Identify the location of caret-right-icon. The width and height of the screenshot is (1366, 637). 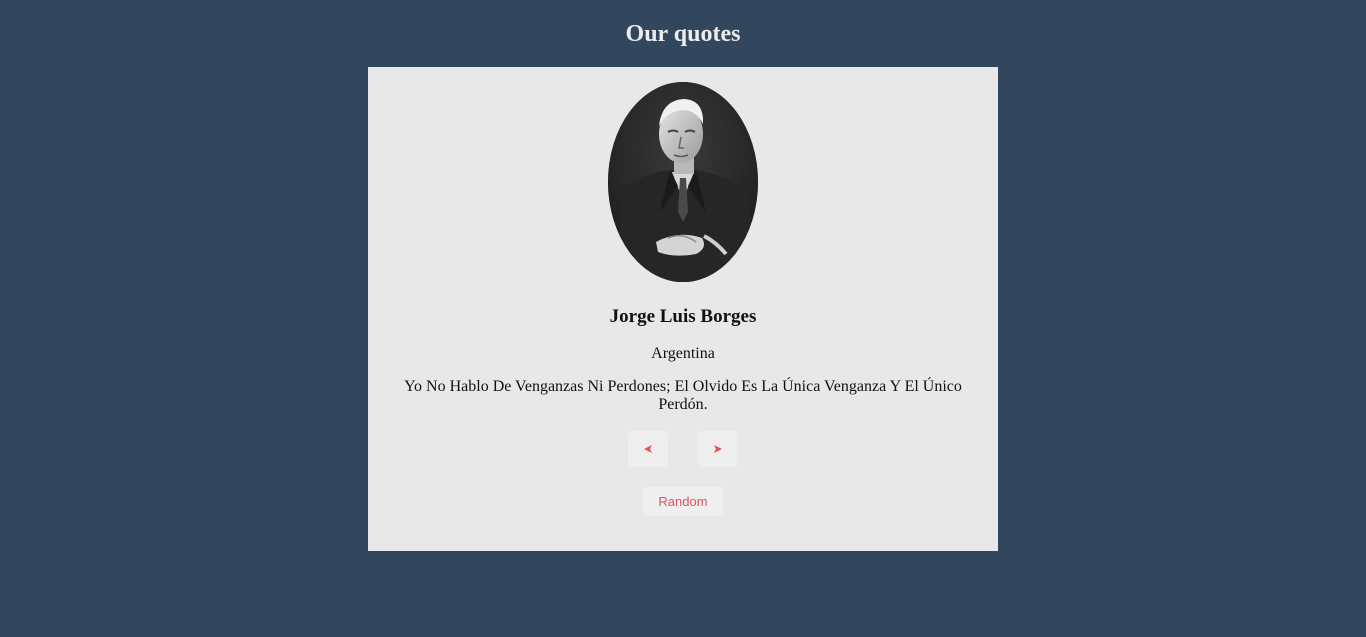
(718, 449).